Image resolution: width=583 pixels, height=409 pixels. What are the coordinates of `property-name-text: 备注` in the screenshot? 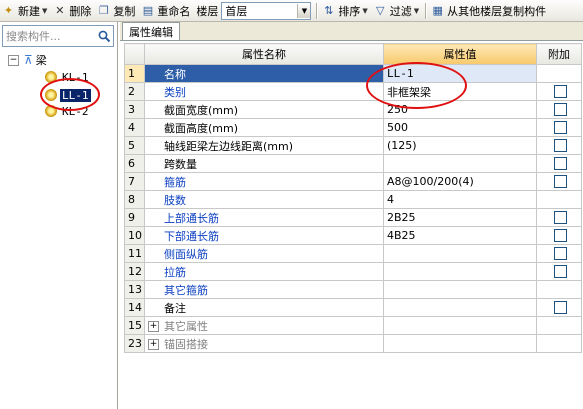 It's located at (175, 308).